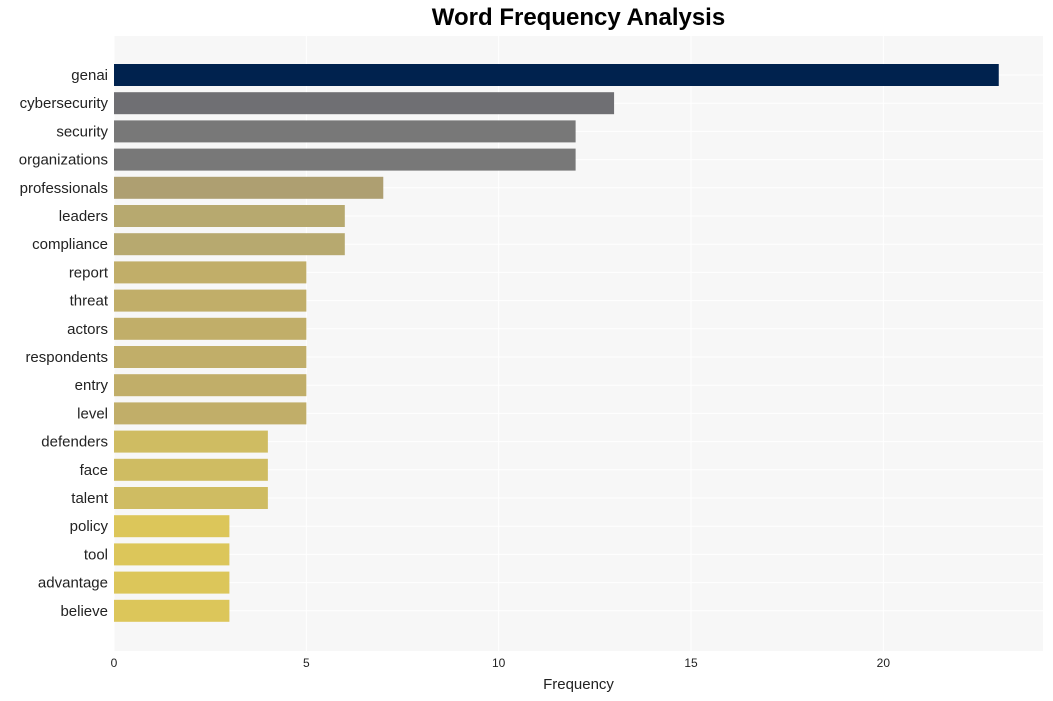 This screenshot has width=1053, height=701. I want to click on y-label-genai: genai, so click(89, 75).